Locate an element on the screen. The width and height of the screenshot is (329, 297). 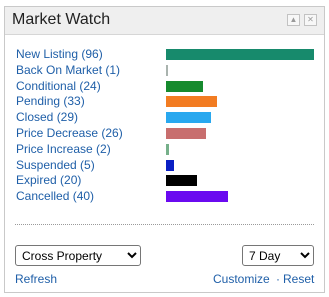
status-link: Suspended (5) is located at coordinates (55, 165).